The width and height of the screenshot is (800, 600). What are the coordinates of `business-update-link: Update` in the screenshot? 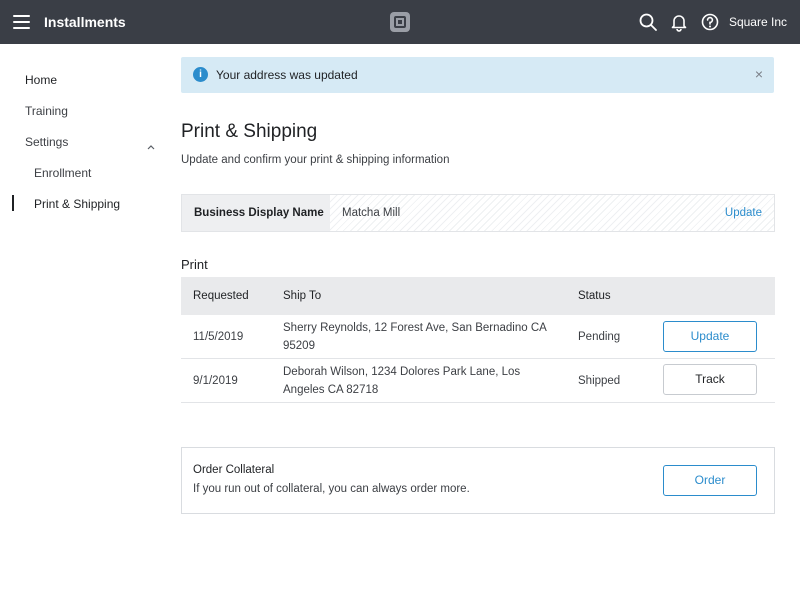 It's located at (743, 213).